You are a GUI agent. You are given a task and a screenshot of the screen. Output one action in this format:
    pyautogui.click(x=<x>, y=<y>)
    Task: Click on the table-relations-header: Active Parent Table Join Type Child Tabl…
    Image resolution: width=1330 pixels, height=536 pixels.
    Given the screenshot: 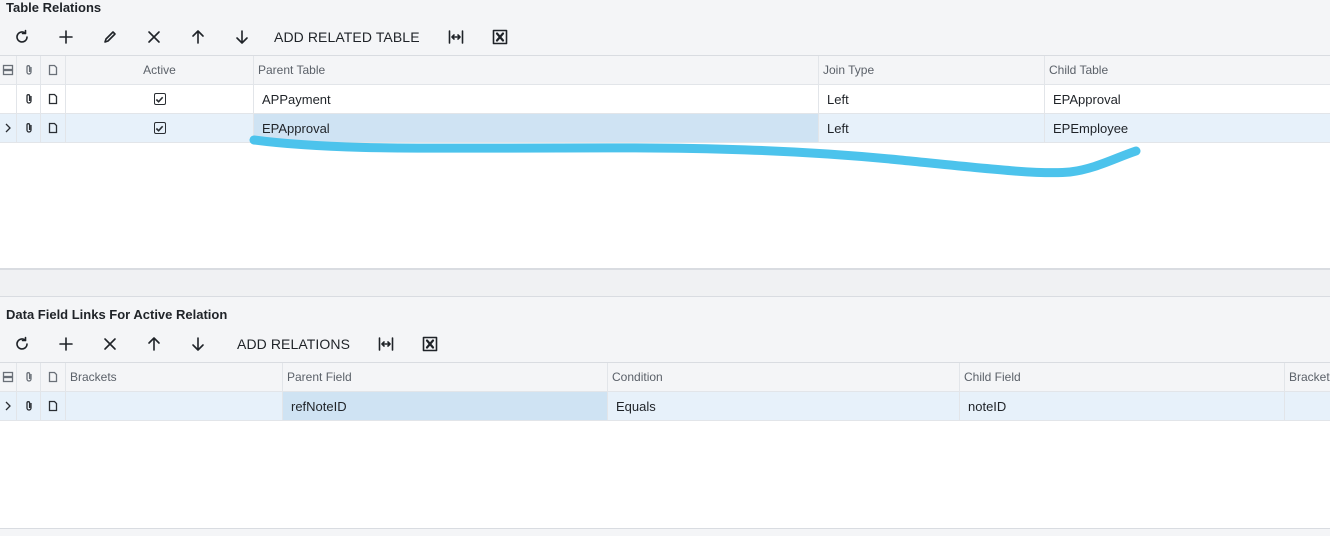 What is the action you would take?
    pyautogui.click(x=665, y=70)
    